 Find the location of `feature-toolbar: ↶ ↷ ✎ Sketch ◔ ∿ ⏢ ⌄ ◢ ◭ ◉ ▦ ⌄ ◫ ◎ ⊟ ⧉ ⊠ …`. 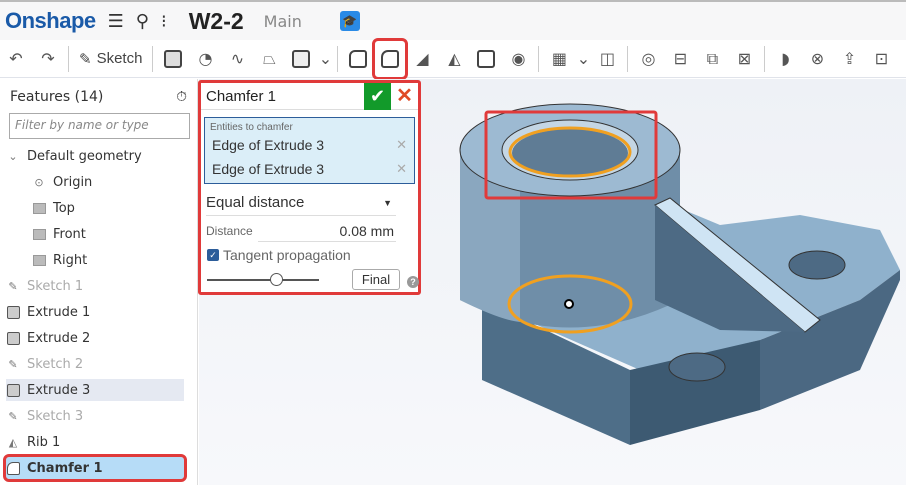

feature-toolbar: ↶ ↷ ✎ Sketch ◔ ∿ ⏢ ⌄ ◢ ◭ ◉ ▦ ⌄ ◫ ◎ ⊟ ⧉ ⊠ … is located at coordinates (453, 58).